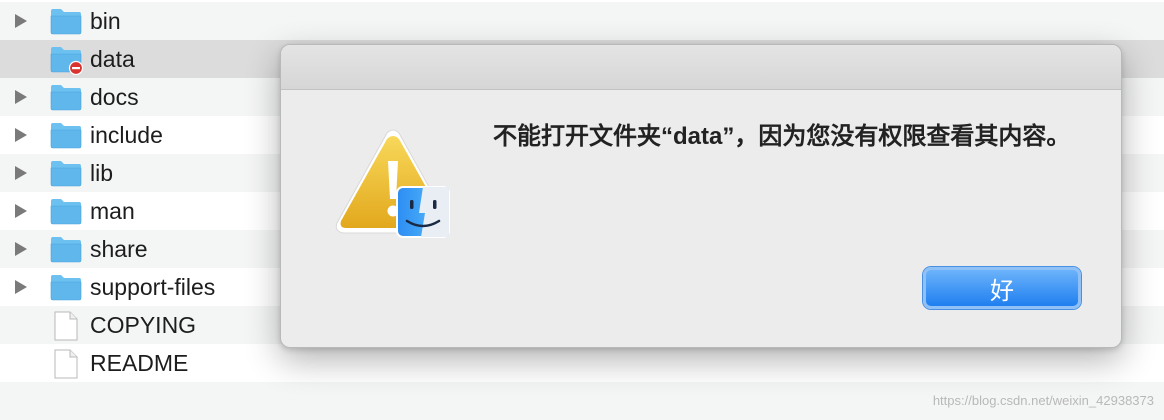  Describe the element at coordinates (139, 363) in the screenshot. I see `list-item-label: README` at that location.